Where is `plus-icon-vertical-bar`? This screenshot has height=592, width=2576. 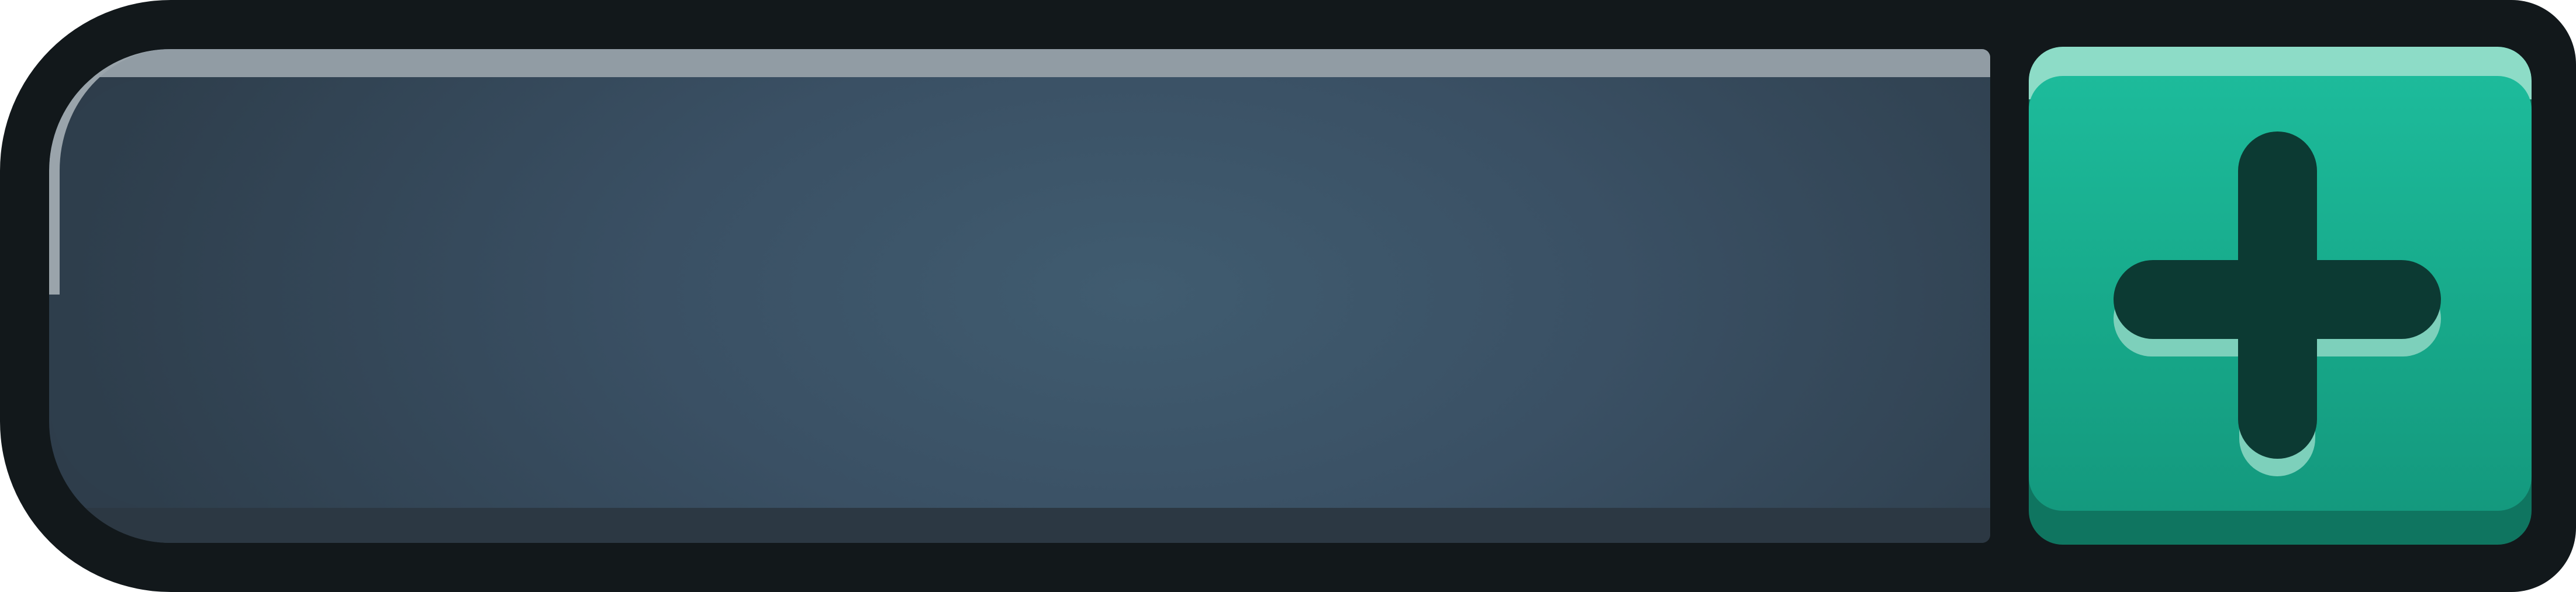 plus-icon-vertical-bar is located at coordinates (2277, 295).